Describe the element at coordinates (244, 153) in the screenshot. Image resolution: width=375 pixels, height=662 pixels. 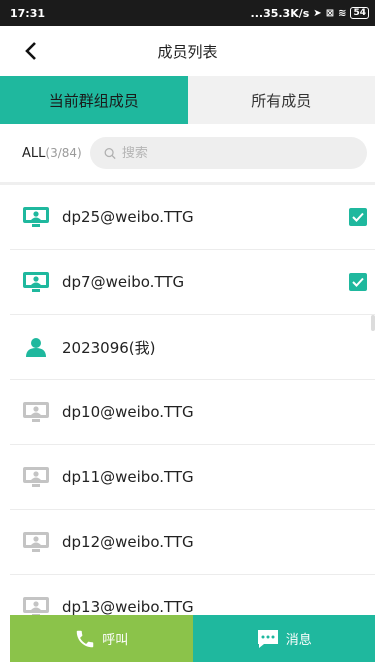
I see `search-input` at that location.